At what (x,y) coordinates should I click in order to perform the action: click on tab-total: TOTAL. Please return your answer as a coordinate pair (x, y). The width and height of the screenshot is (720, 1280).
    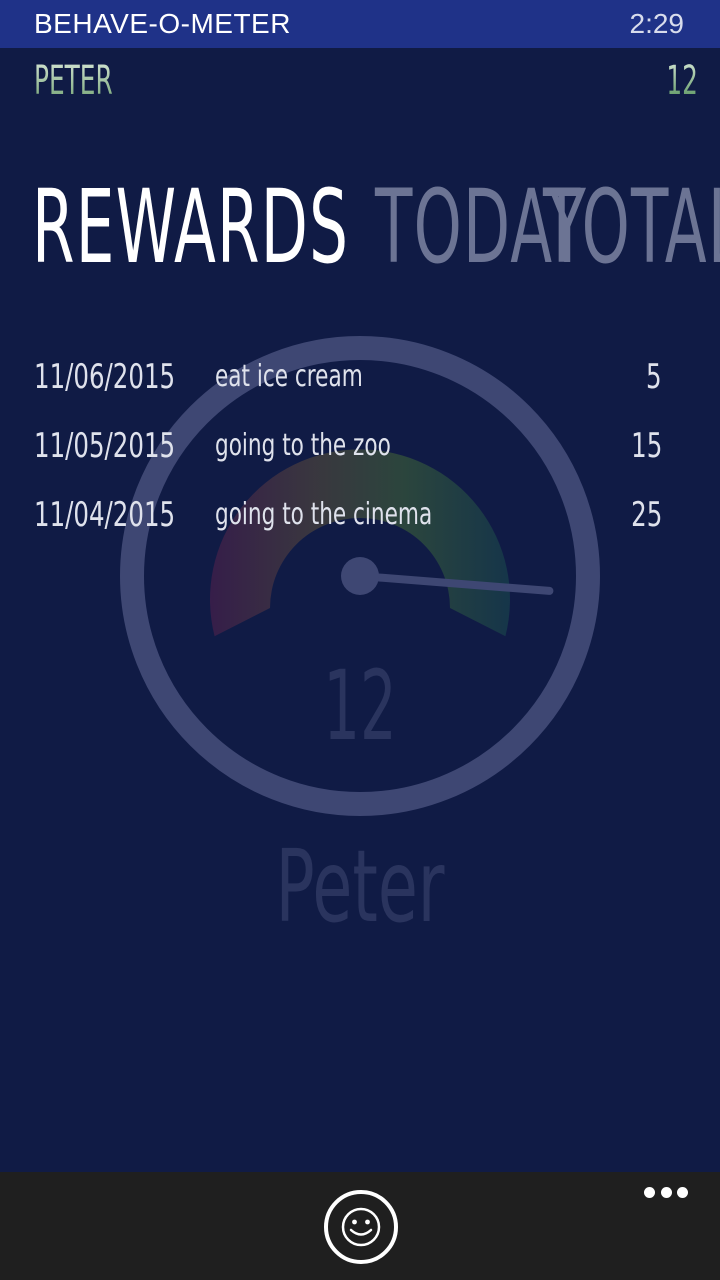
    Looking at the image, I should click on (631, 228).